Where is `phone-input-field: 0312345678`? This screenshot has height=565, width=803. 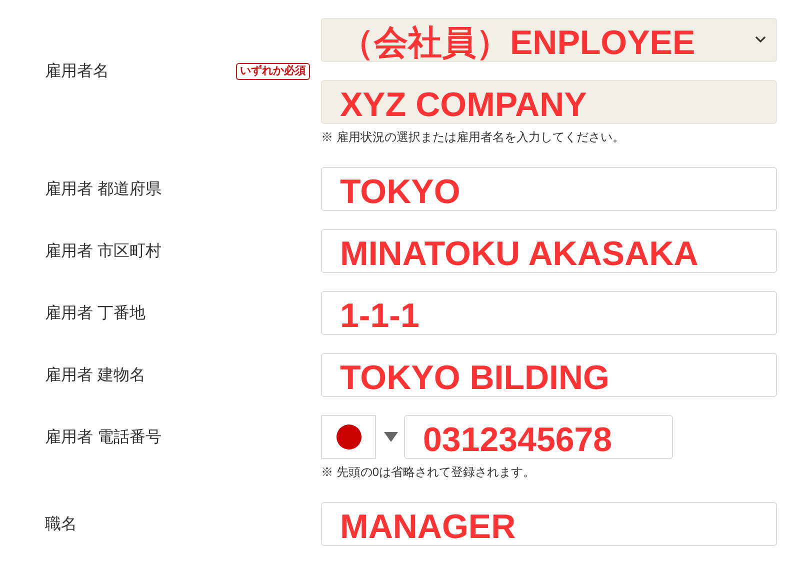
phone-input-field: 0312345678 is located at coordinates (538, 437).